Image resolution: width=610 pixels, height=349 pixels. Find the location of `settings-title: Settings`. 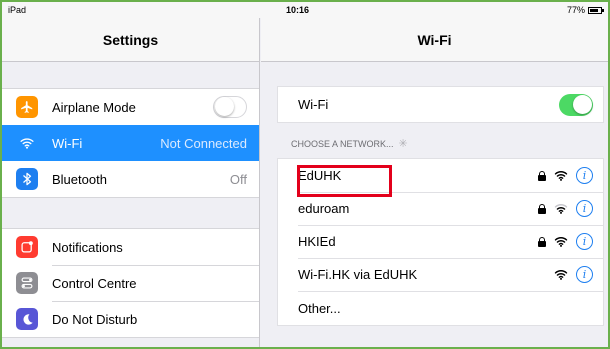

settings-title: Settings is located at coordinates (130, 40).